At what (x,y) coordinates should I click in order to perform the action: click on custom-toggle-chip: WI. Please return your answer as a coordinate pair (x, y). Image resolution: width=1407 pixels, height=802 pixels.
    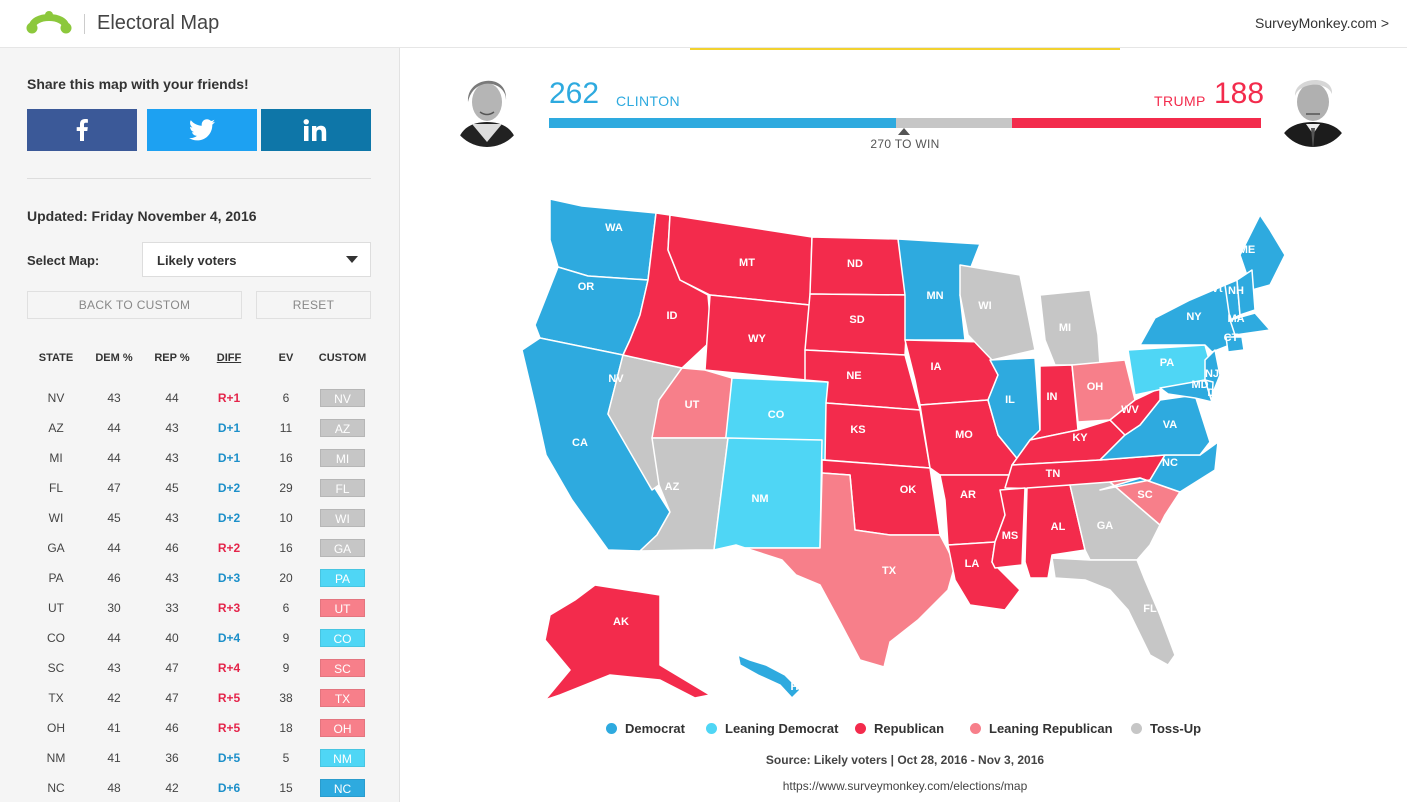
    Looking at the image, I should click on (342, 518).